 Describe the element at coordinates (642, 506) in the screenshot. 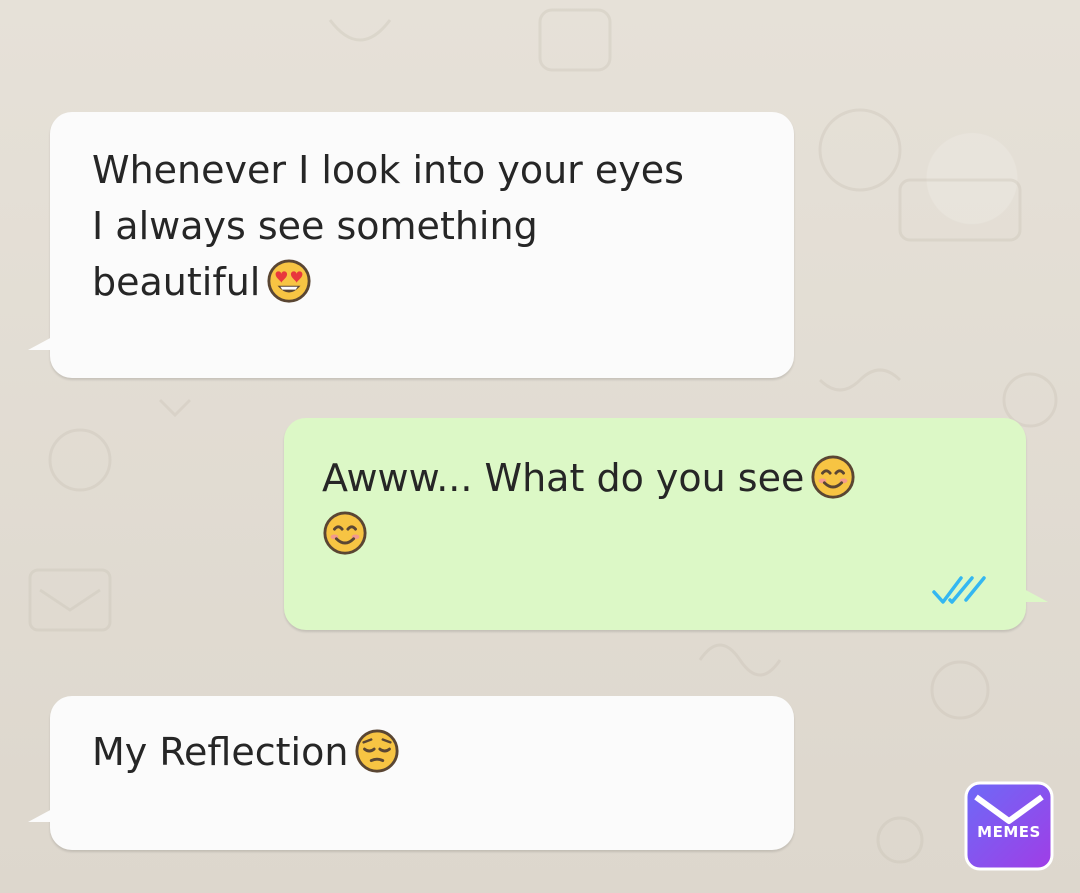

I see `message-text: Awww... What do you see` at that location.